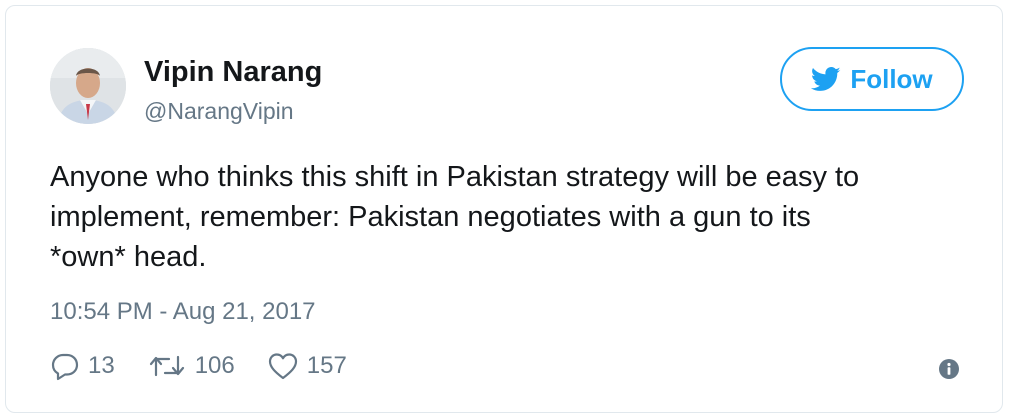  I want to click on retweet-button: 106, so click(191, 366).